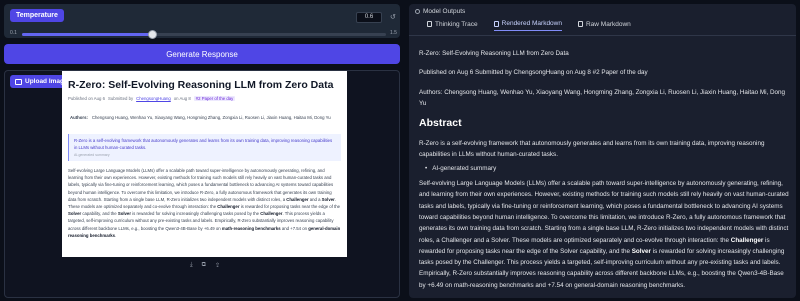 Image resolution: width=800 pixels, height=301 pixels. Describe the element at coordinates (747, 240) in the screenshot. I see `md-bold: Challenger` at that location.